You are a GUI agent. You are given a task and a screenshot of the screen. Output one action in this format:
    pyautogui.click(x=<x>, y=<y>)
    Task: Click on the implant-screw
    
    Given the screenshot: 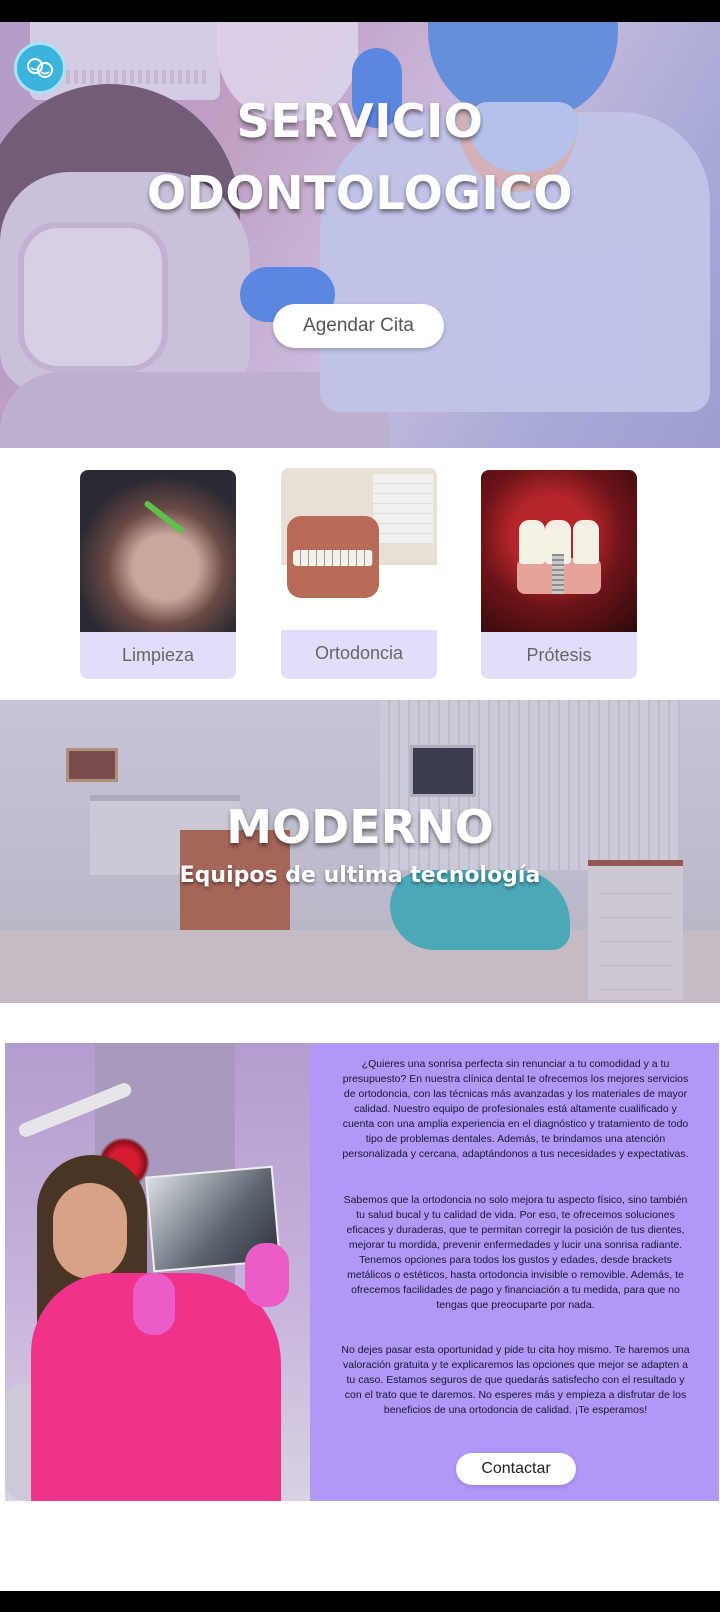 What is the action you would take?
    pyautogui.click(x=558, y=574)
    